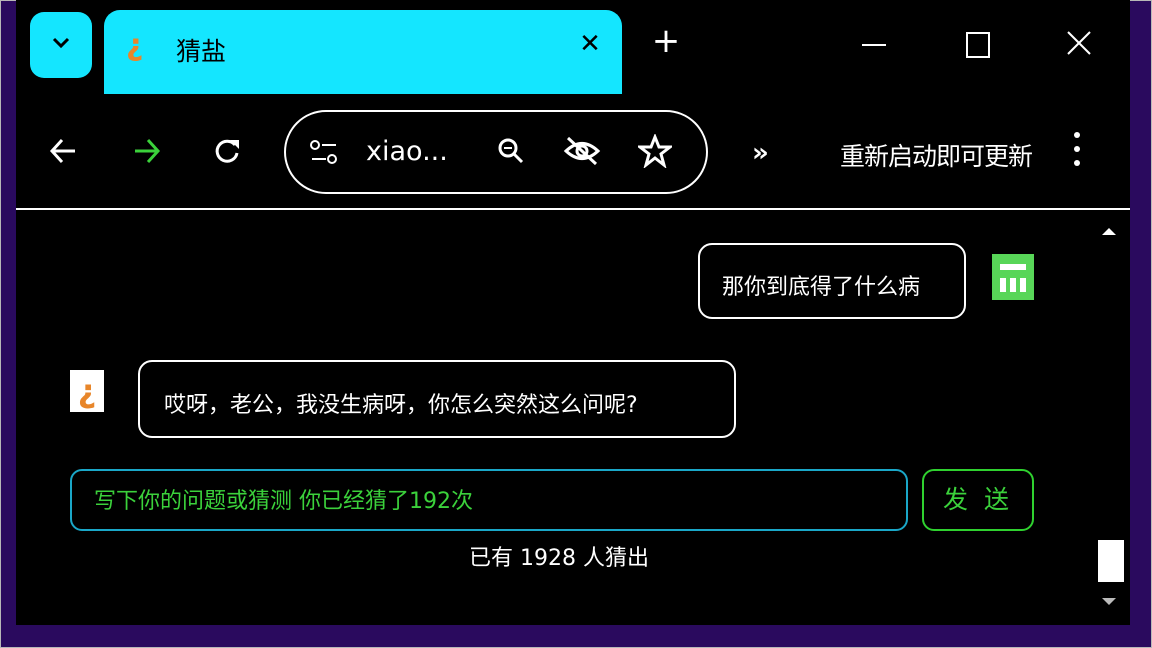 The width and height of the screenshot is (1152, 648). I want to click on star-icon, so click(655, 151).